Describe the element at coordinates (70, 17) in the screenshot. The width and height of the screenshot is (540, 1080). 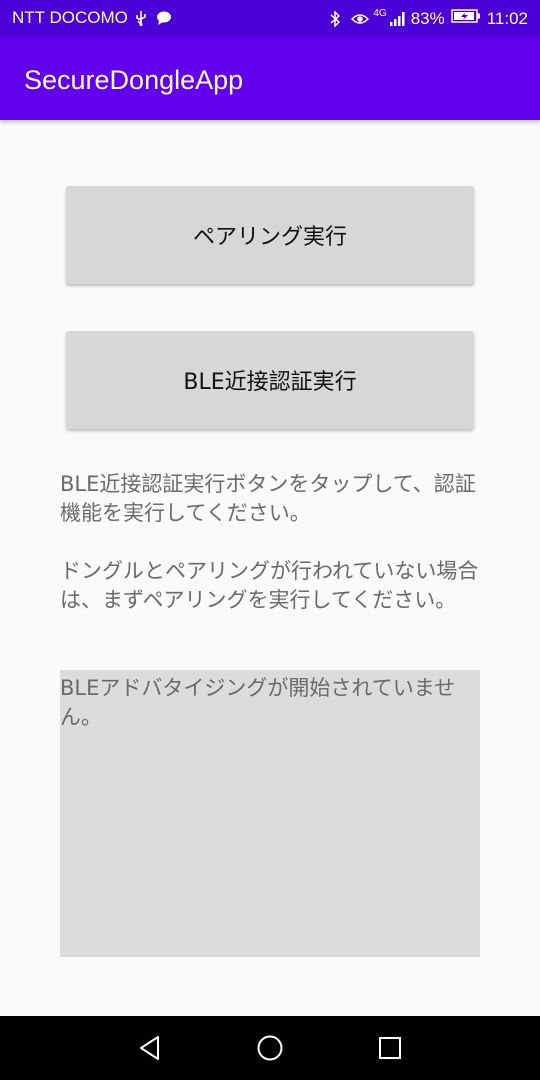
I see `carrier-name: NTT DOCOMO` at that location.